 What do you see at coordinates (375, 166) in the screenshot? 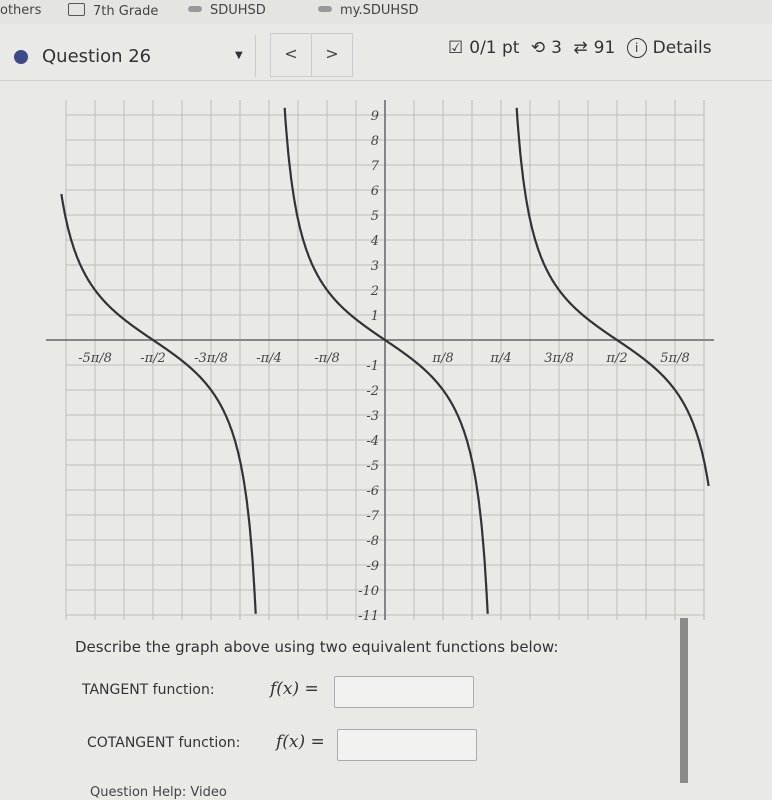
I see `y-tick-label: 7` at bounding box center [375, 166].